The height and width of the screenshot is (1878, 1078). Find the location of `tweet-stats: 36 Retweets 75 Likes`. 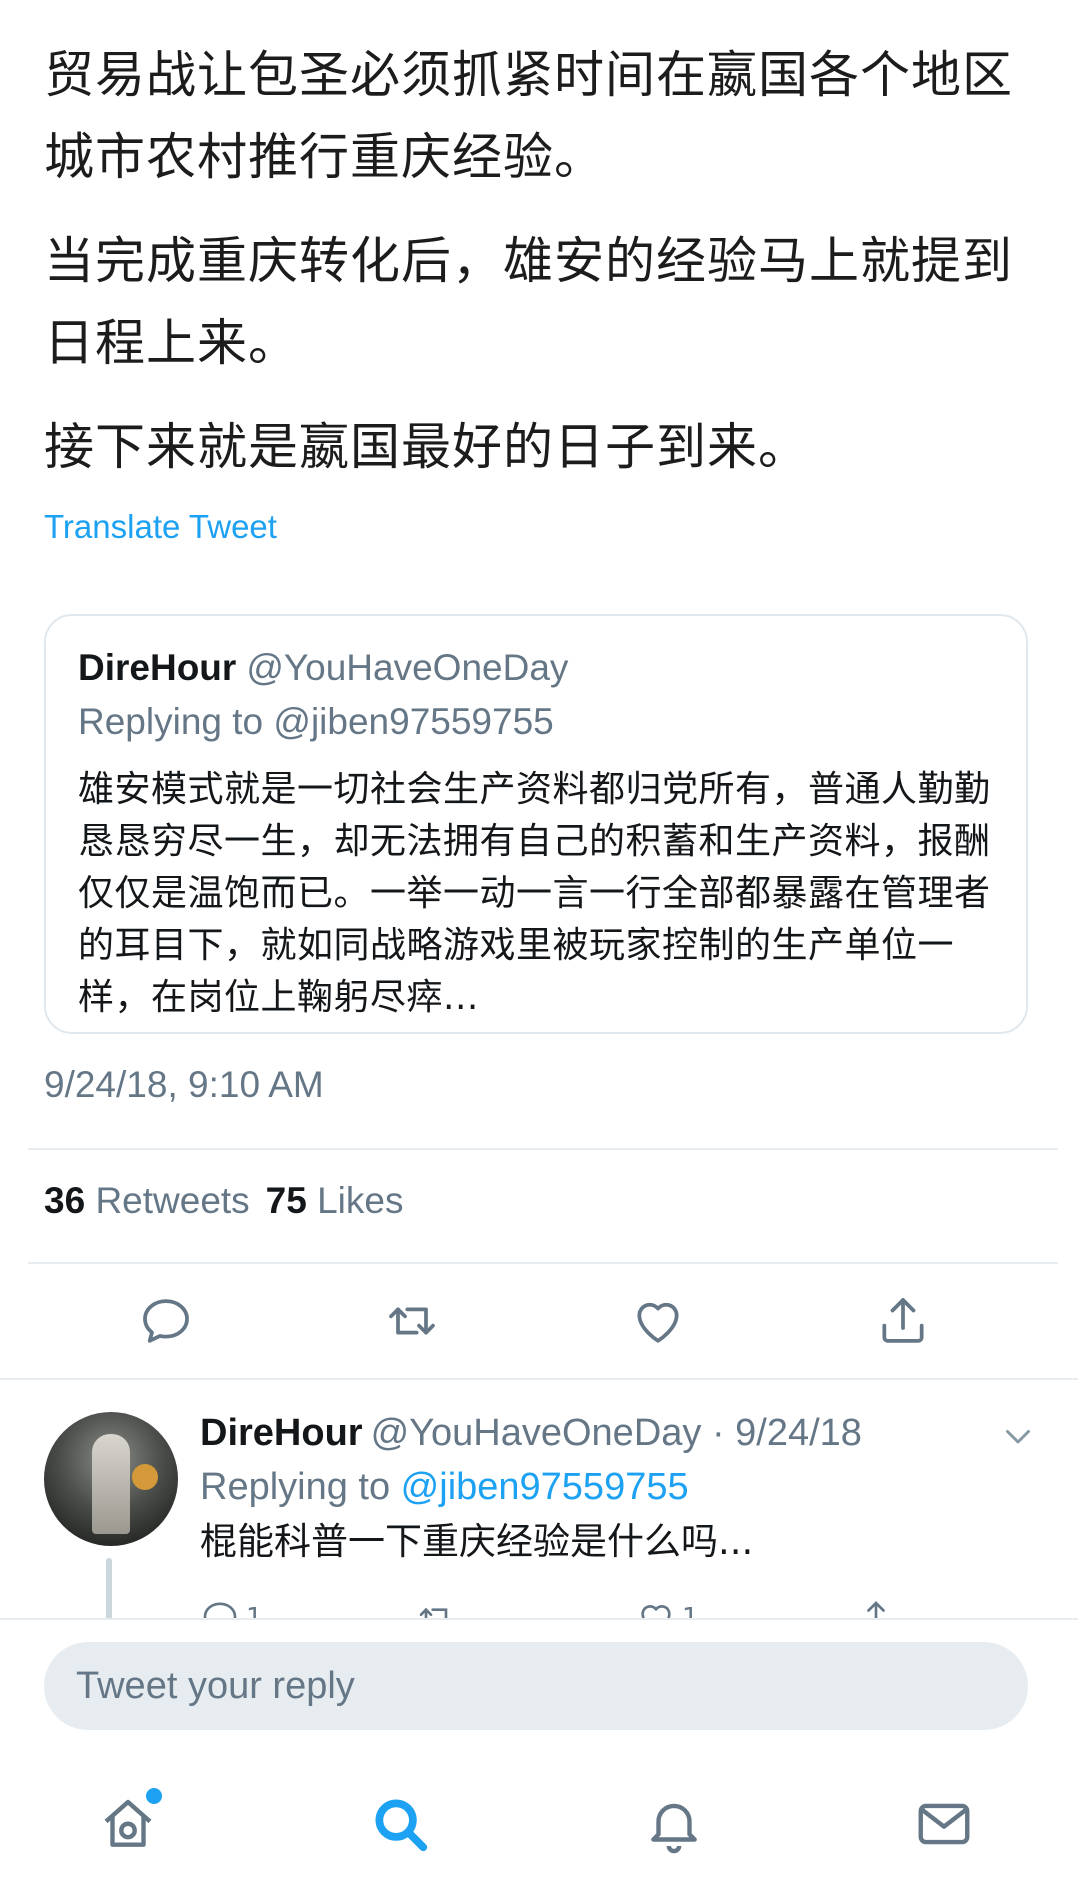

tweet-stats: 36 Retweets 75 Likes is located at coordinates (224, 1201).